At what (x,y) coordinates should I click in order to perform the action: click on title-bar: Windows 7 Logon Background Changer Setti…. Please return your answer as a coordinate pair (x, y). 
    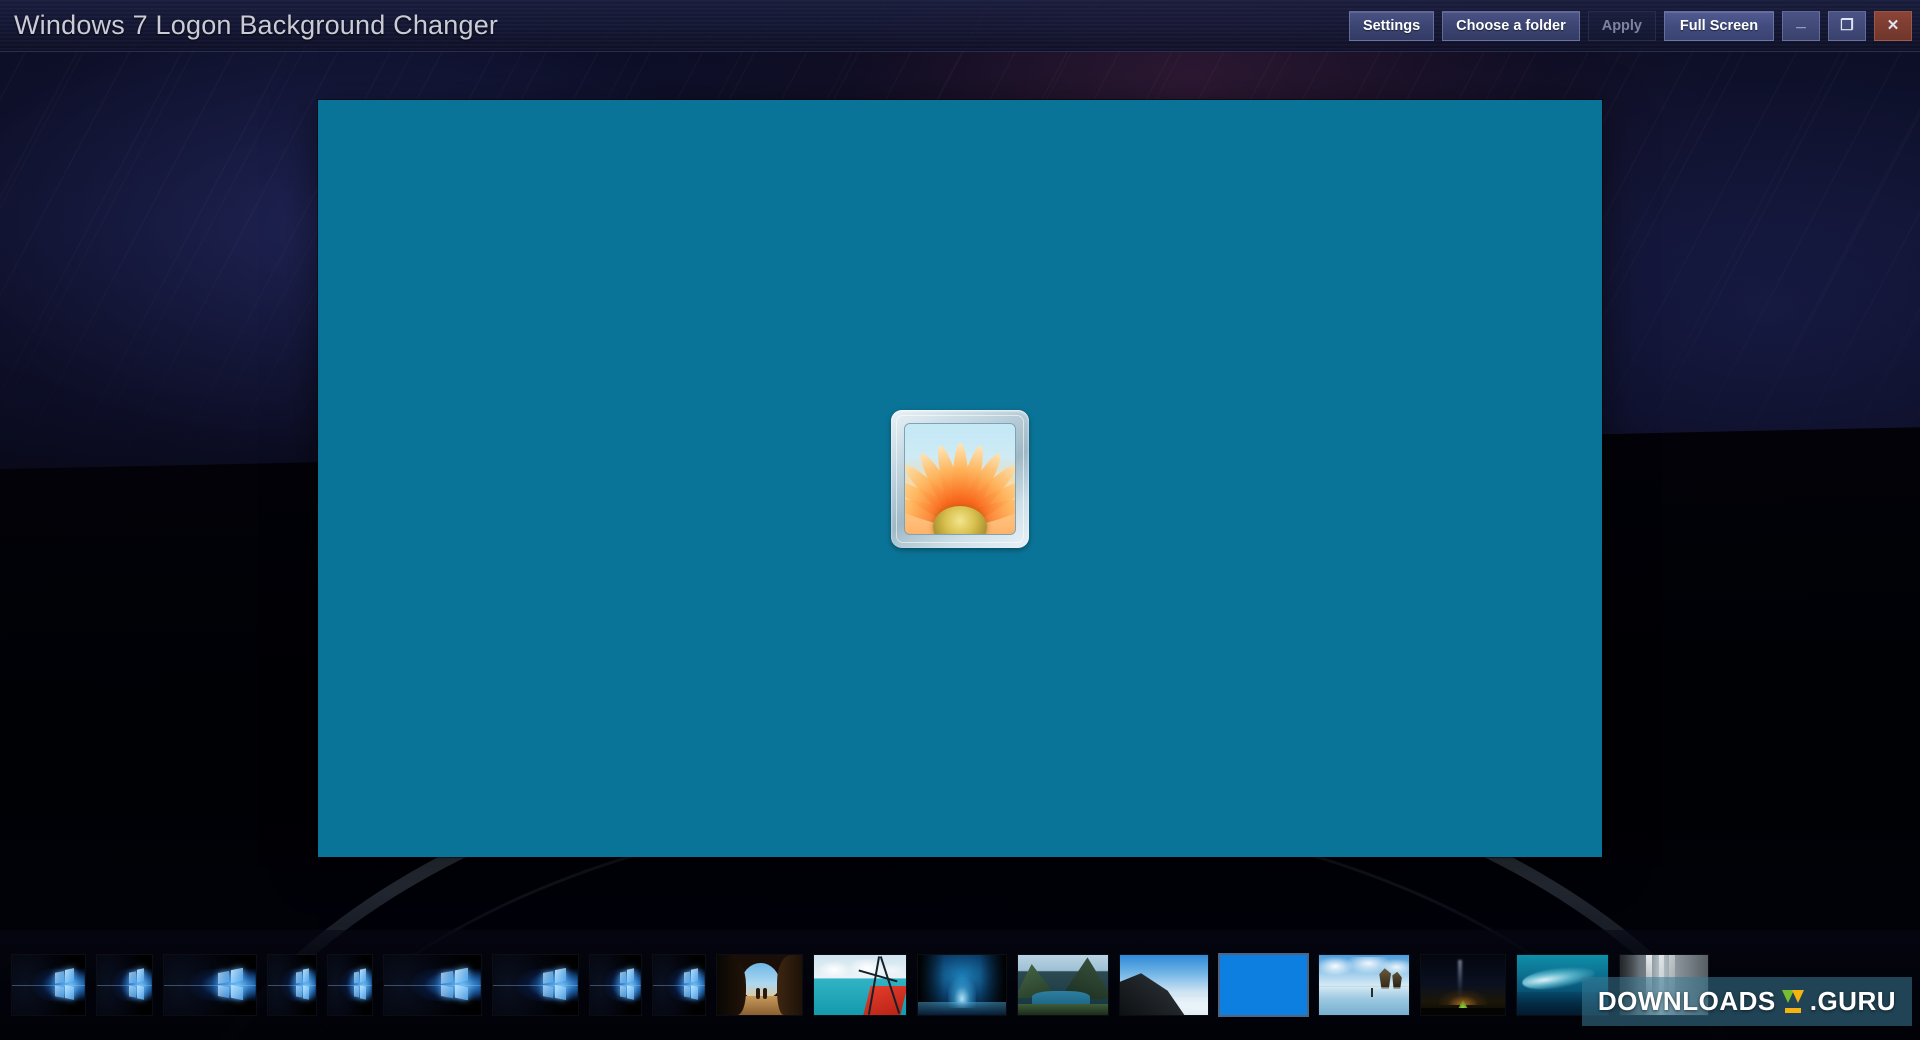
    Looking at the image, I should click on (960, 26).